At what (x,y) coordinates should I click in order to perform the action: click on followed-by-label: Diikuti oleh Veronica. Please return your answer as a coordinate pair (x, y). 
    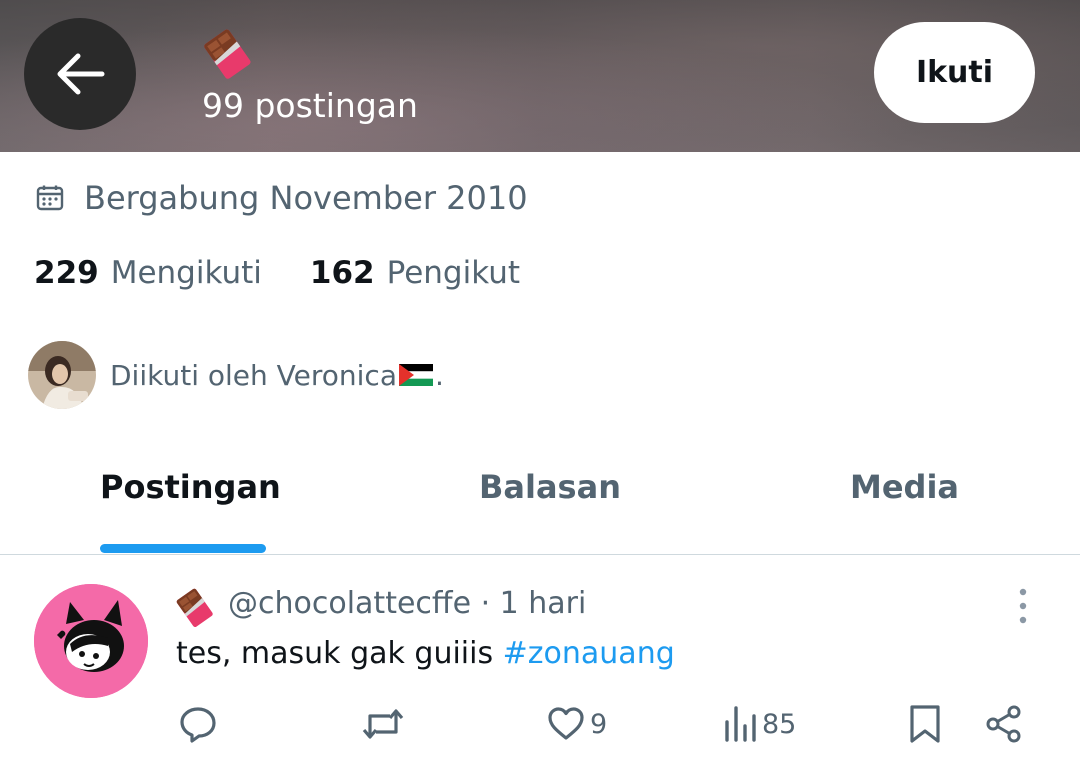
    Looking at the image, I should click on (253, 375).